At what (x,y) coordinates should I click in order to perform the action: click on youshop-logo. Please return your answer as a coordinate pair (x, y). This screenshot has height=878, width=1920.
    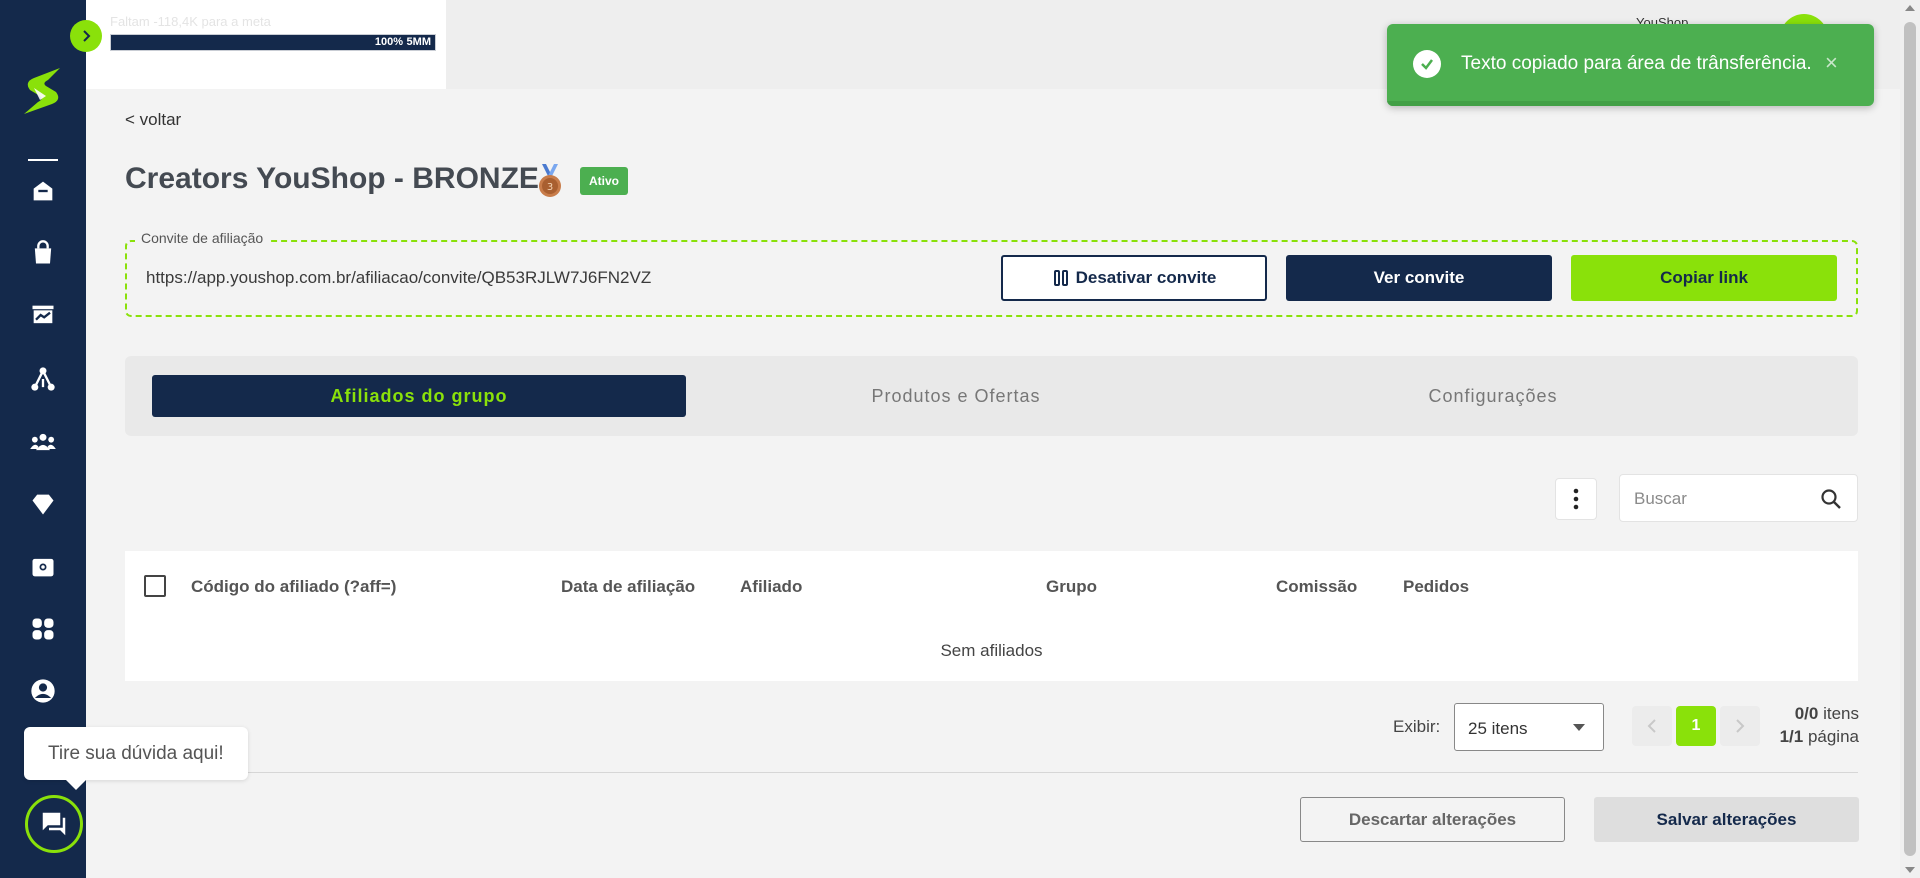
    Looking at the image, I should click on (43, 91).